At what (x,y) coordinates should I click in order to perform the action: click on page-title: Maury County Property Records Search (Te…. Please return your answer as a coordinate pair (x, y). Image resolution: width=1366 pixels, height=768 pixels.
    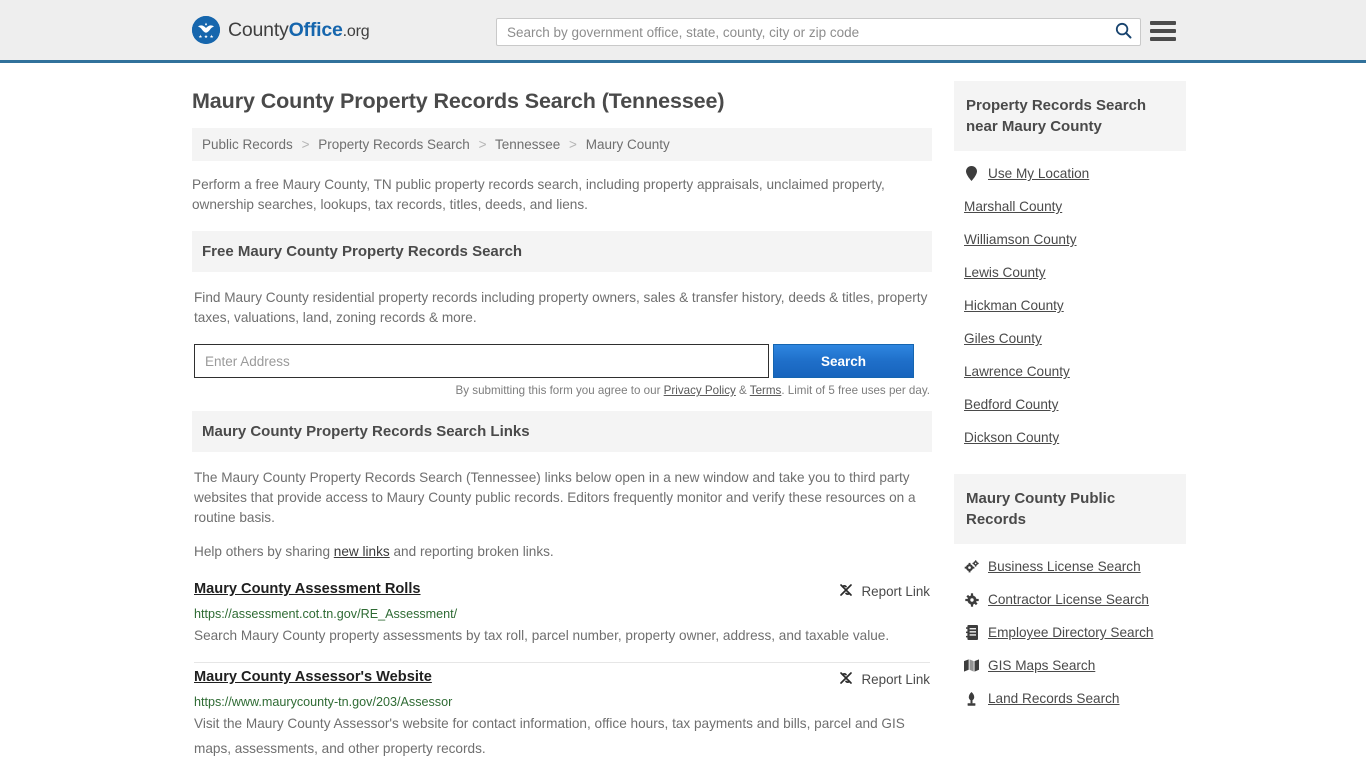
    Looking at the image, I should click on (458, 101).